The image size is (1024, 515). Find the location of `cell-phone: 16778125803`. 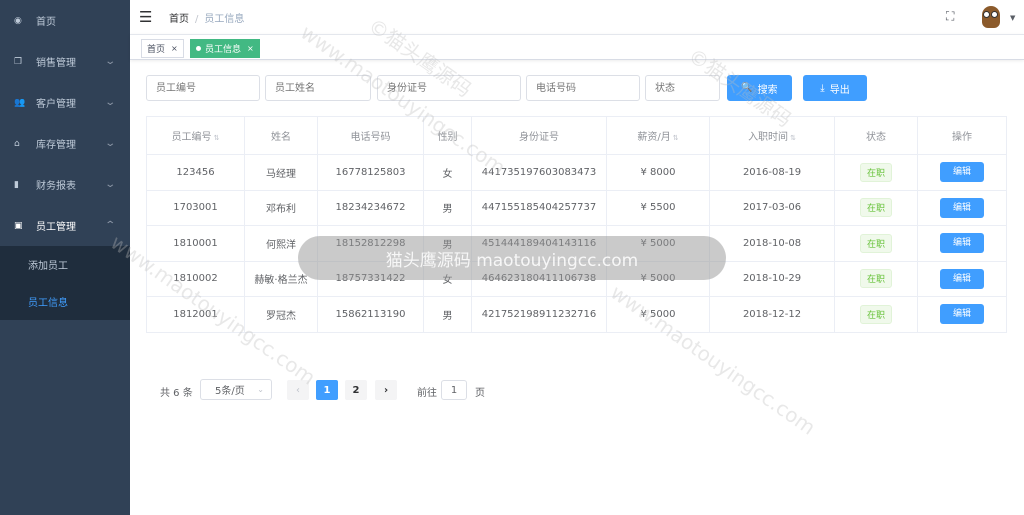

cell-phone: 16778125803 is located at coordinates (370, 172).